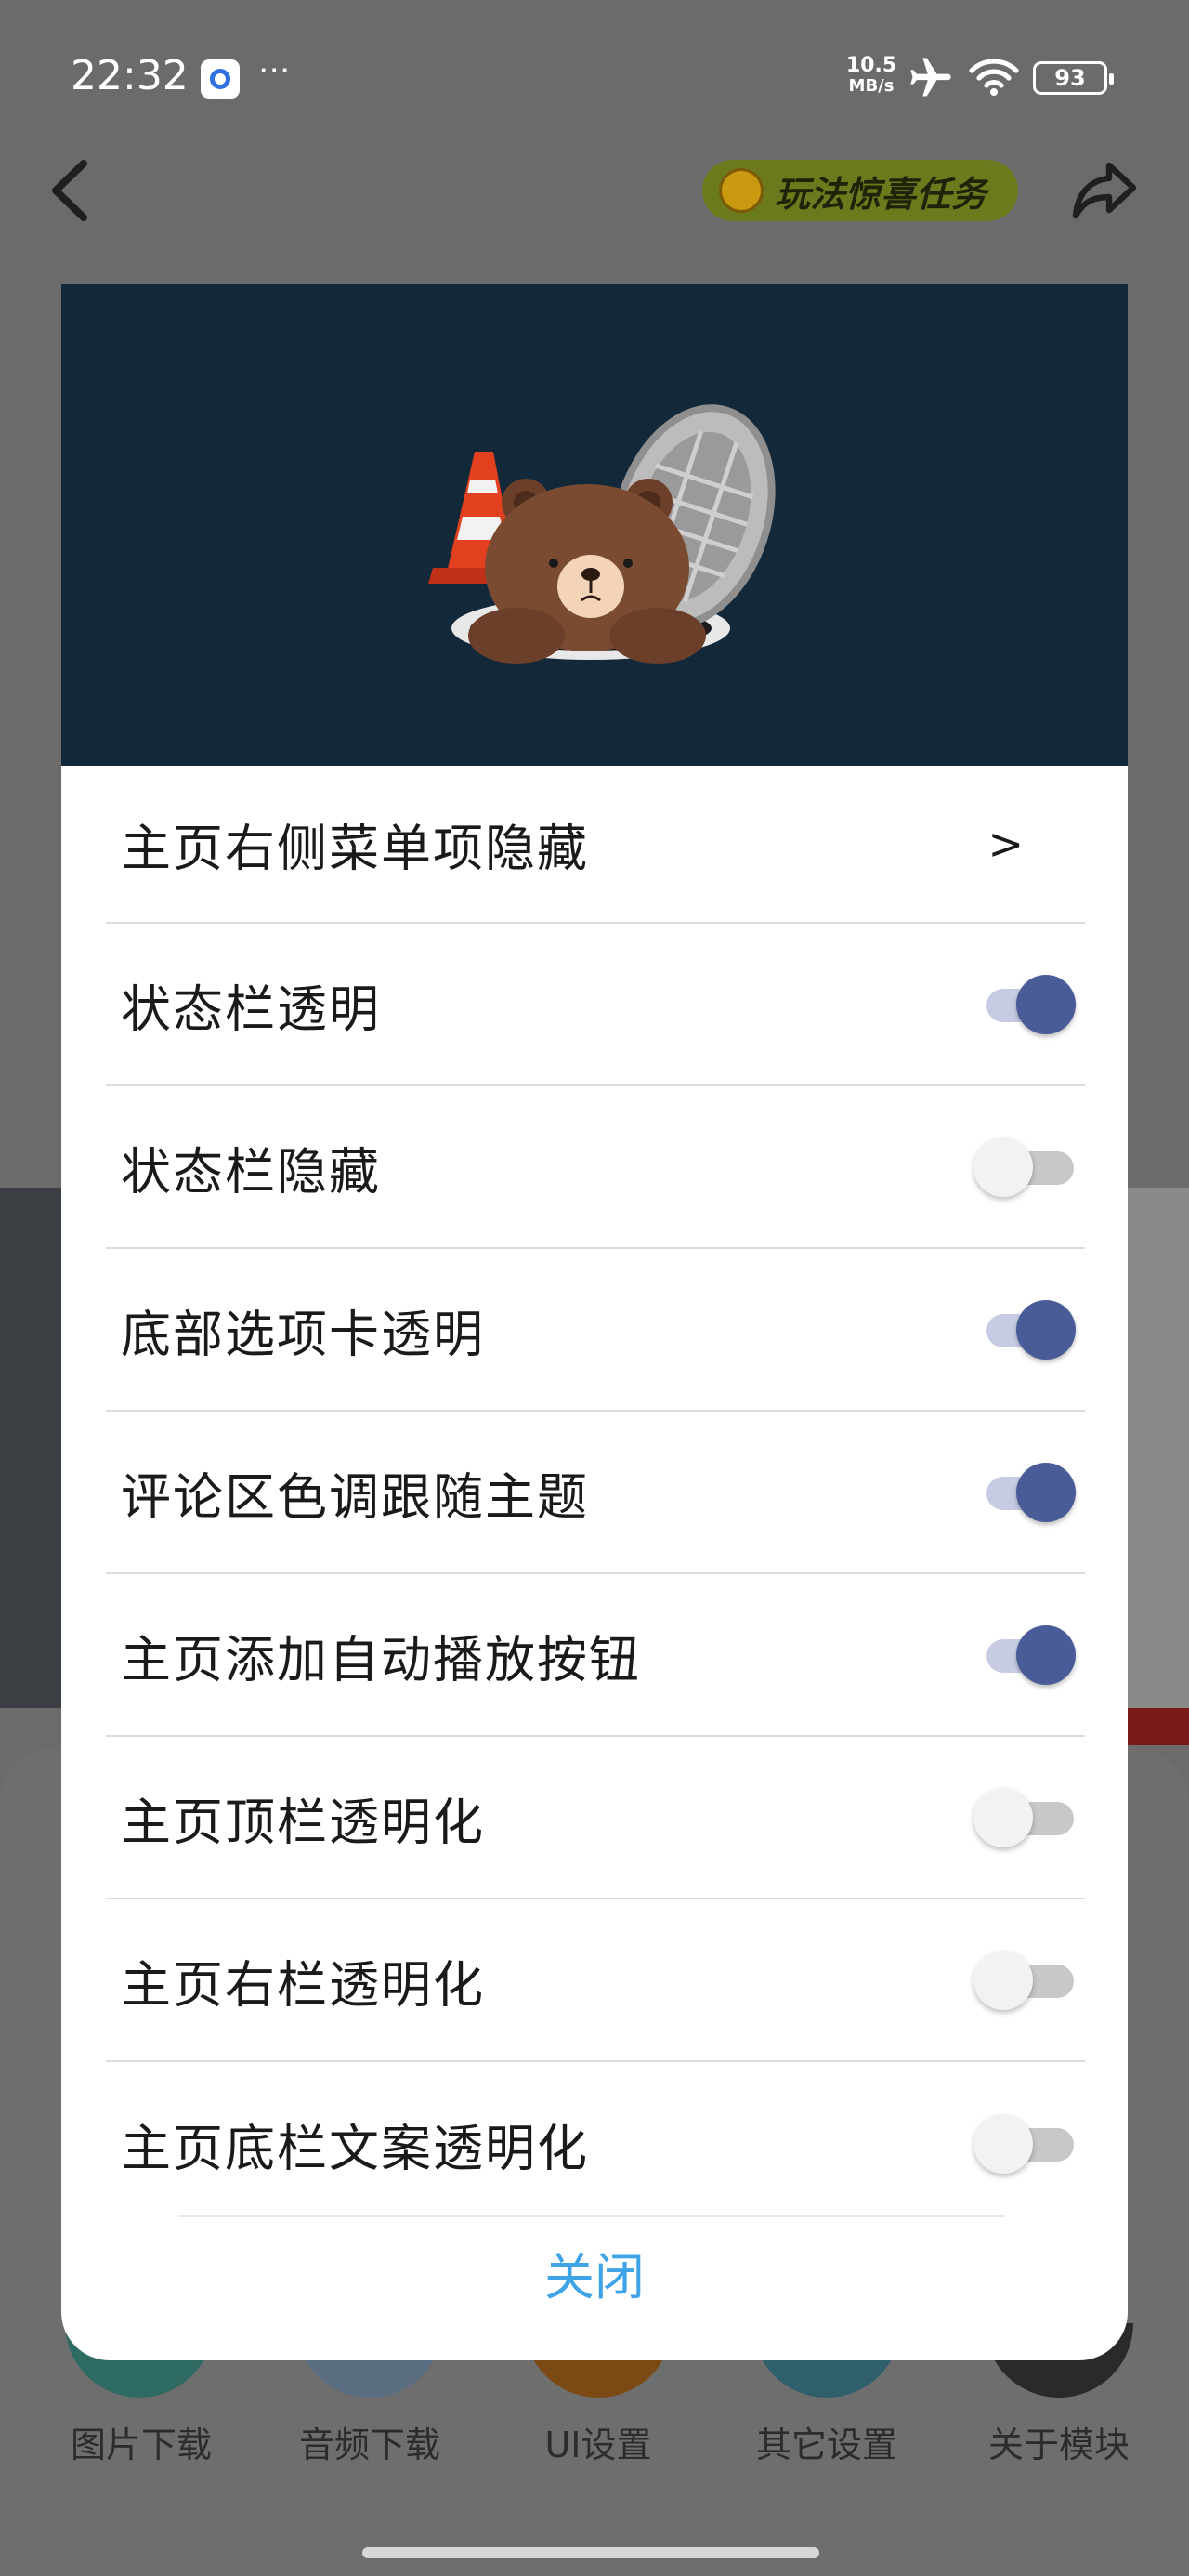  What do you see at coordinates (355, 1496) in the screenshot?
I see `setting-label: 评论区色调跟随主题` at bounding box center [355, 1496].